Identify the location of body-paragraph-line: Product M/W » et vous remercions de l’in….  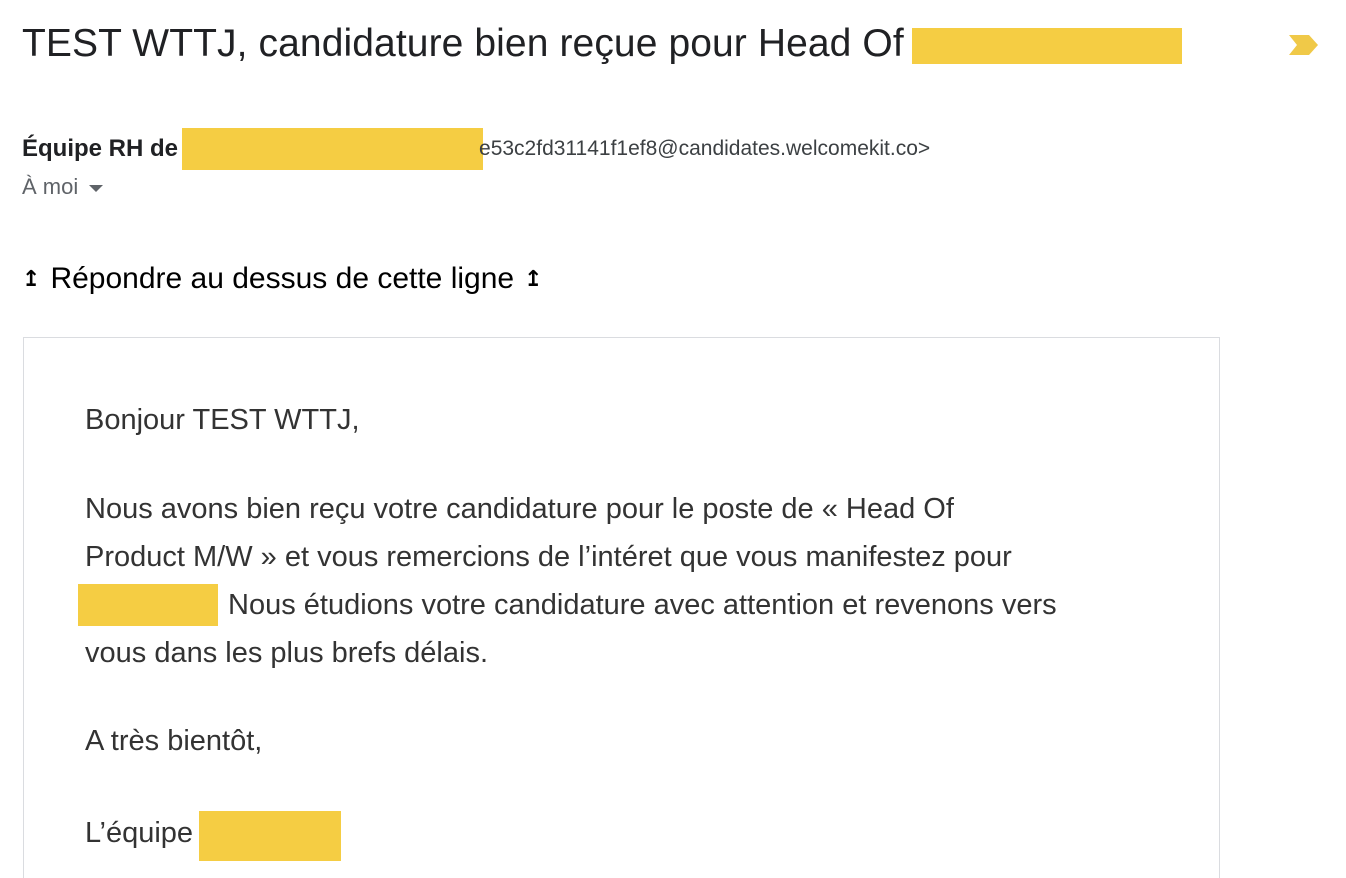
(548, 557).